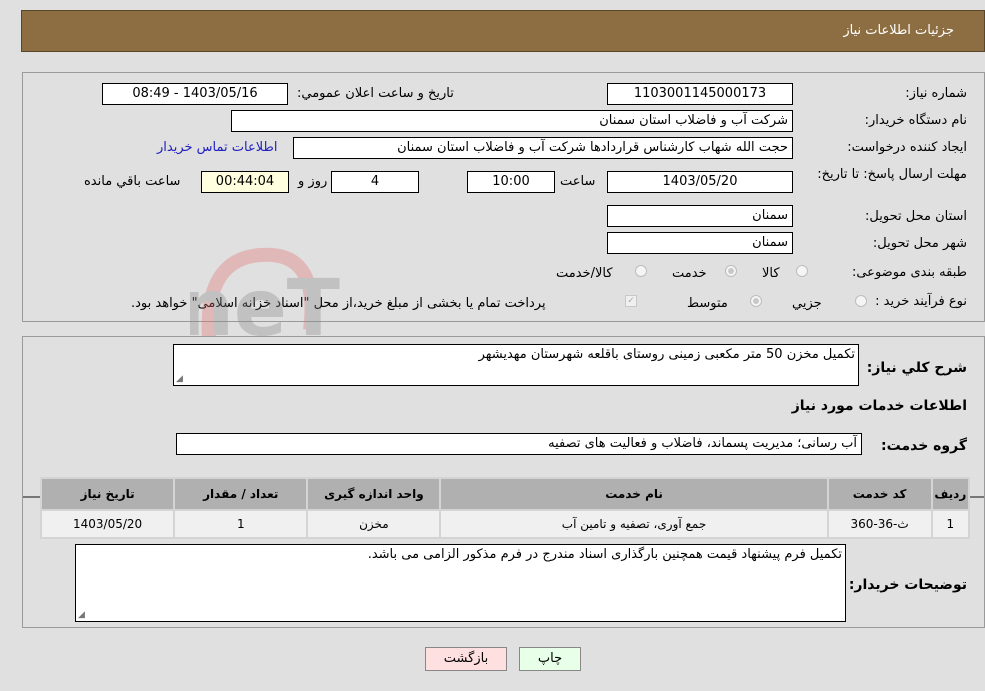 The image size is (985, 691). Describe the element at coordinates (950, 524) in the screenshot. I see `cell-row-number: 1` at that location.